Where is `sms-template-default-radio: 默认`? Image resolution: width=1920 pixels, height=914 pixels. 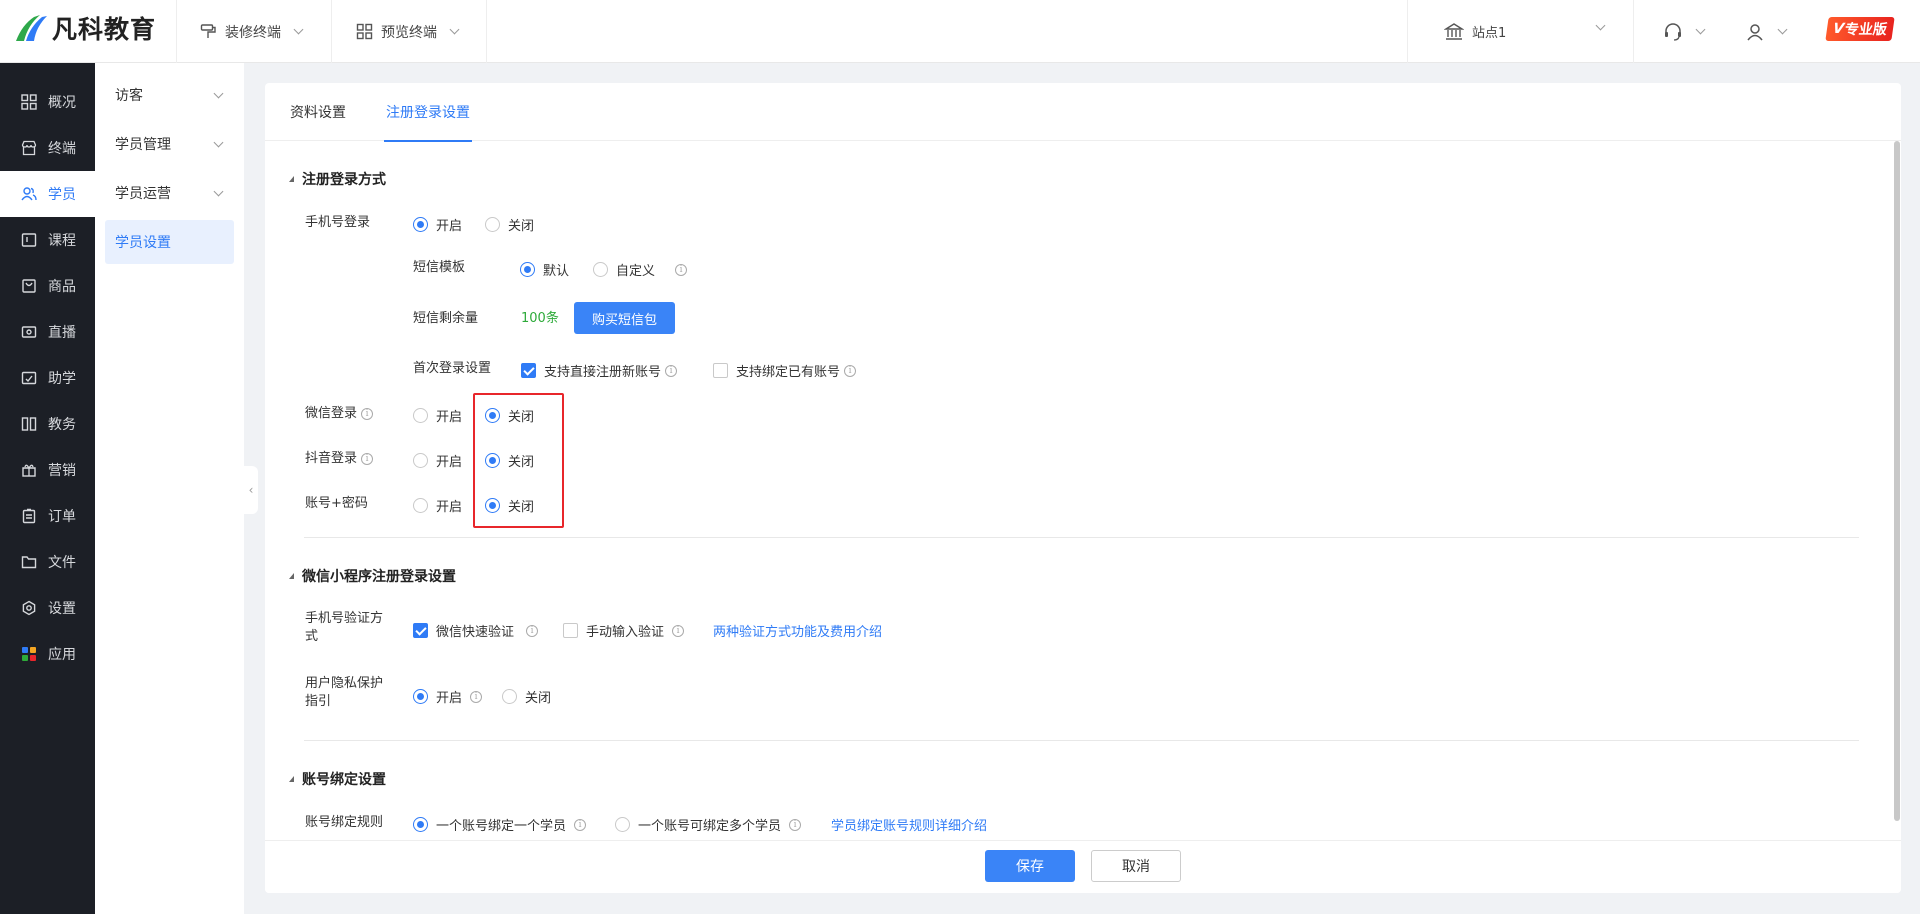
sms-template-default-radio: 默认 is located at coordinates (544, 269).